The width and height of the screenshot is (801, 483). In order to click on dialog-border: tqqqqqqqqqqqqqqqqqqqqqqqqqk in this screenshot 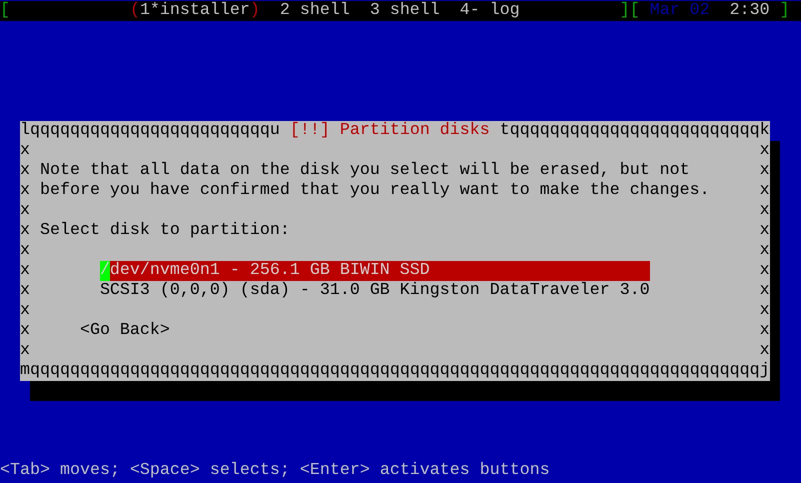, I will do `click(635, 131)`.